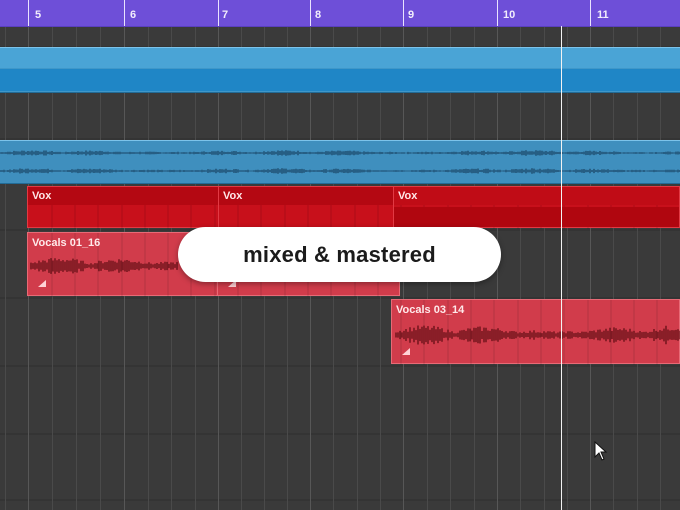  What do you see at coordinates (601, 451) in the screenshot?
I see `mouse-pointer-icon` at bounding box center [601, 451].